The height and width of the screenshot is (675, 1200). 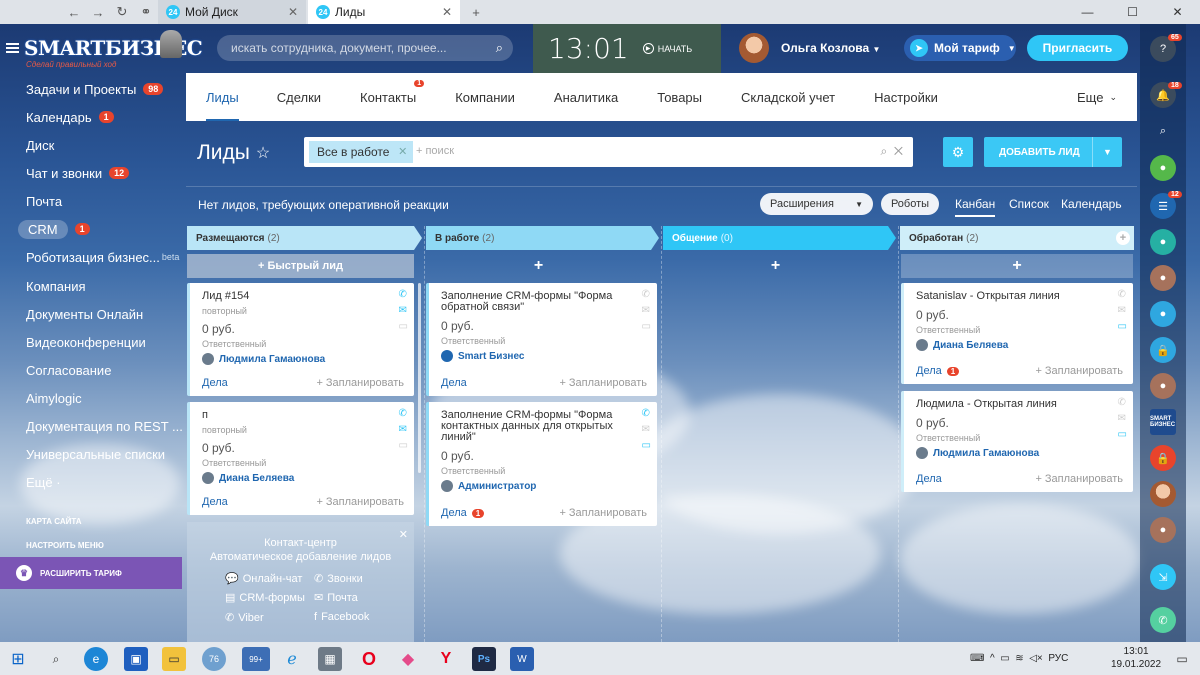 I want to click on keyboard-icon: ⌨, so click(x=977, y=658).